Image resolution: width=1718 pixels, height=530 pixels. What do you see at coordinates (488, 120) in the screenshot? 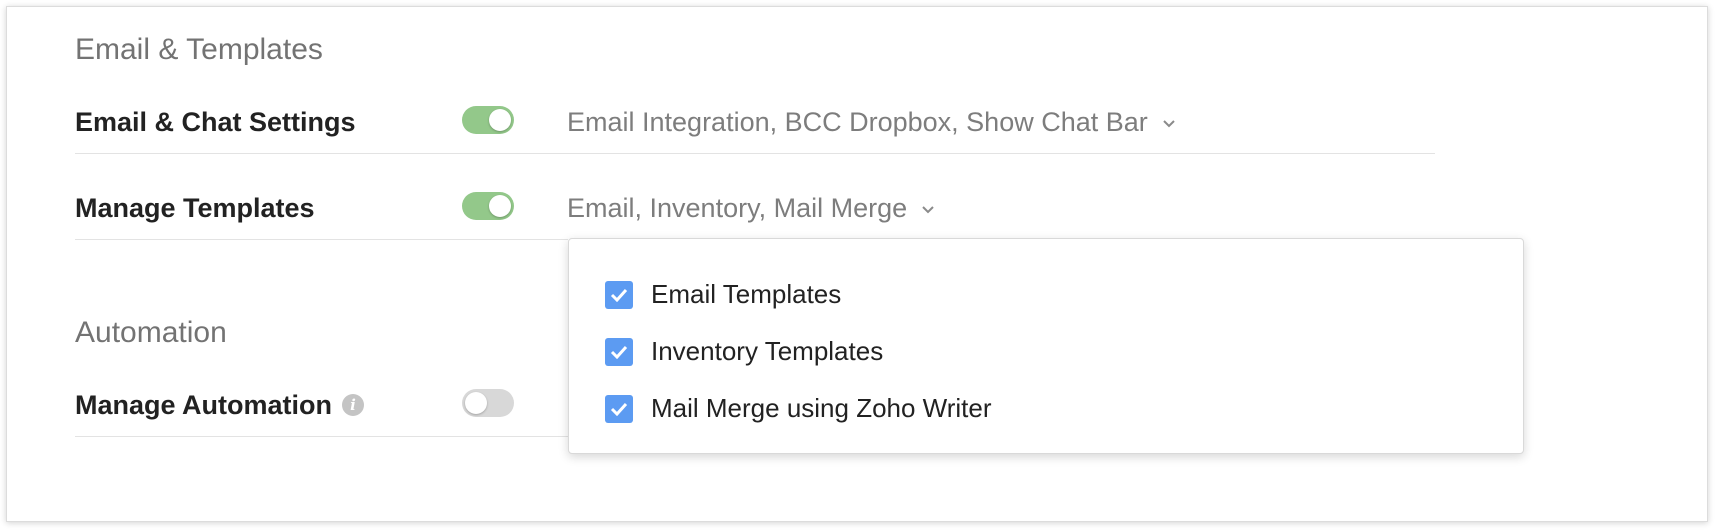
I see `email-chat-settings-toggle` at bounding box center [488, 120].